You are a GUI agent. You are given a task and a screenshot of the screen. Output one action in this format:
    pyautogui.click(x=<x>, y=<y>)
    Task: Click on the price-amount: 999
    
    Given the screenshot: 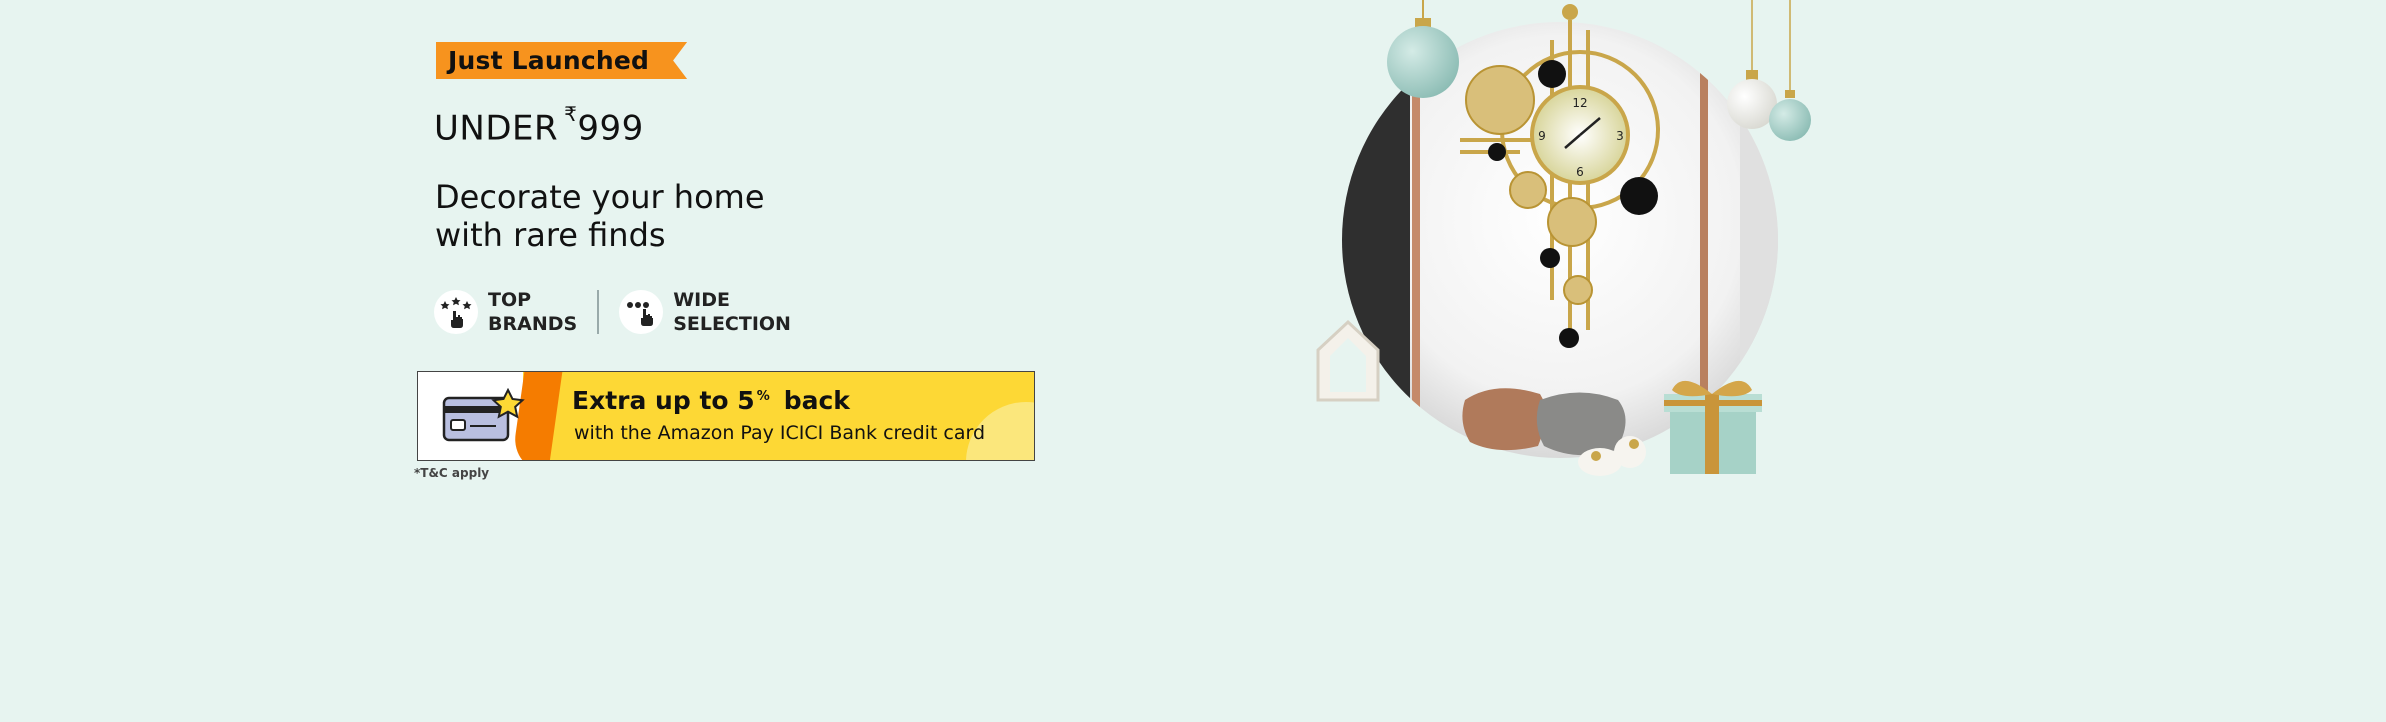 What is the action you would take?
    pyautogui.click(x=610, y=128)
    